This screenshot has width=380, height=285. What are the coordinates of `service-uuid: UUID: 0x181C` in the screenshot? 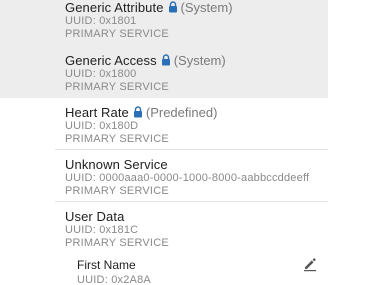 It's located at (102, 230).